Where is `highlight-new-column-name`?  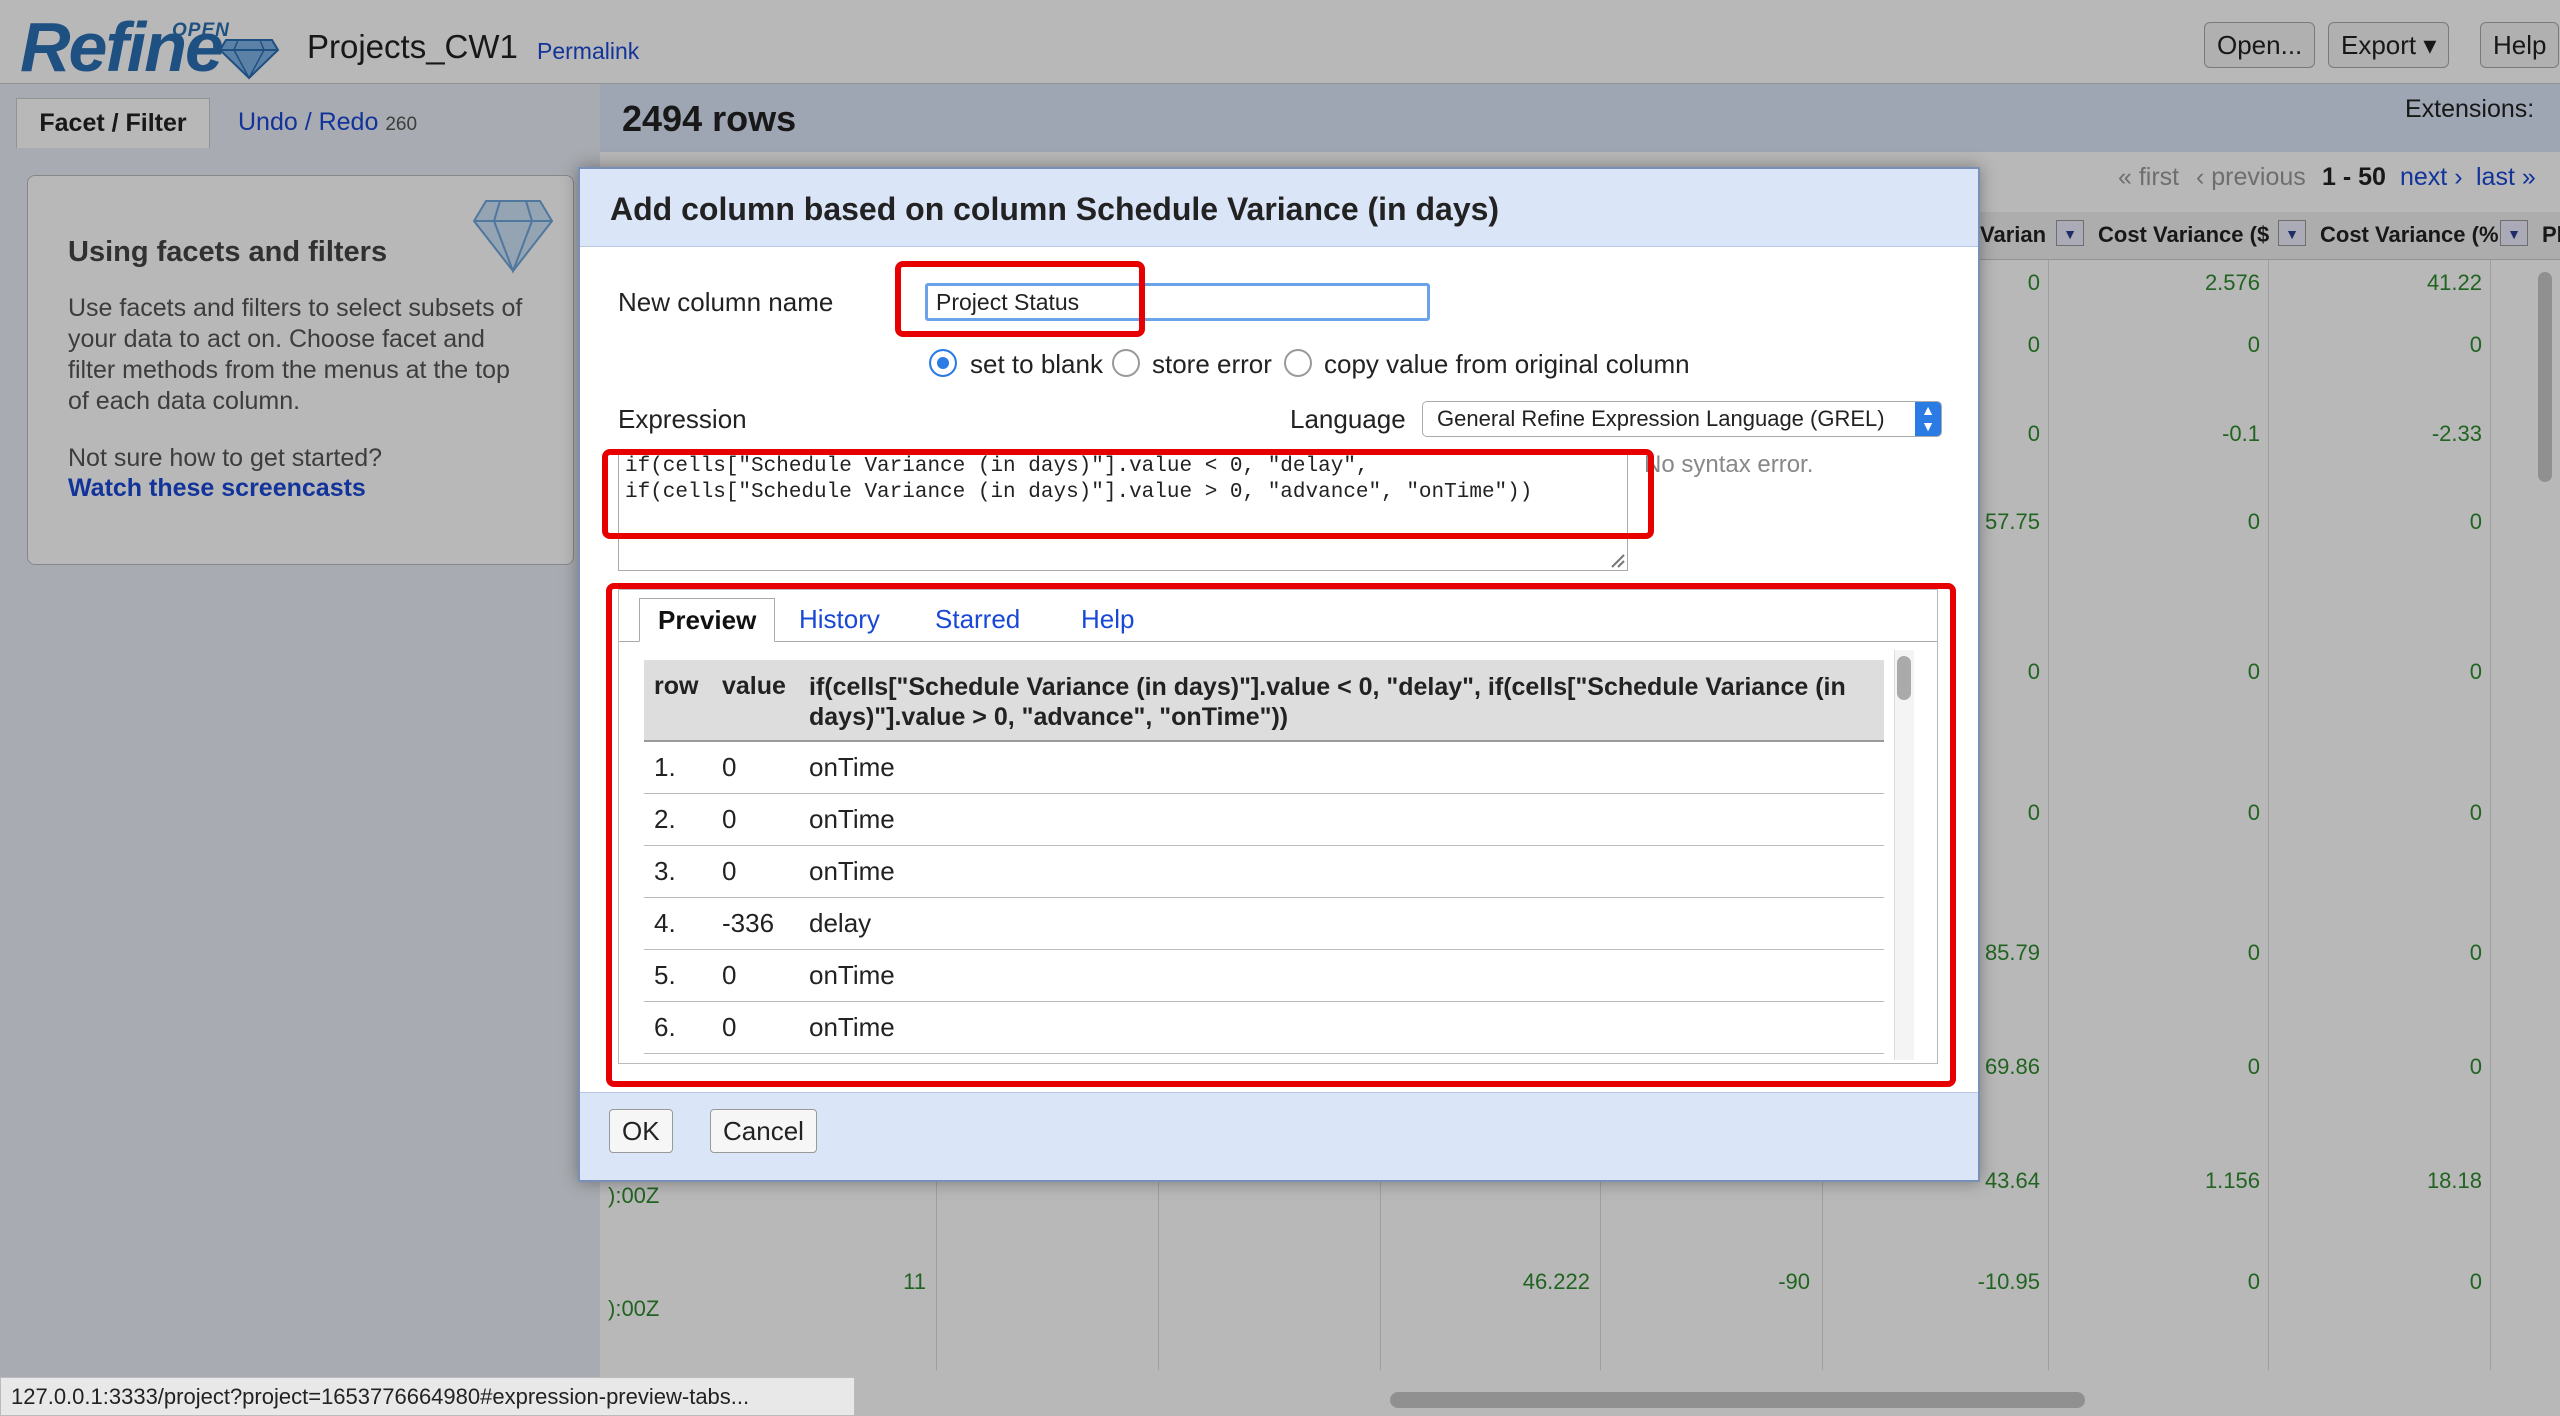
highlight-new-column-name is located at coordinates (1020, 299).